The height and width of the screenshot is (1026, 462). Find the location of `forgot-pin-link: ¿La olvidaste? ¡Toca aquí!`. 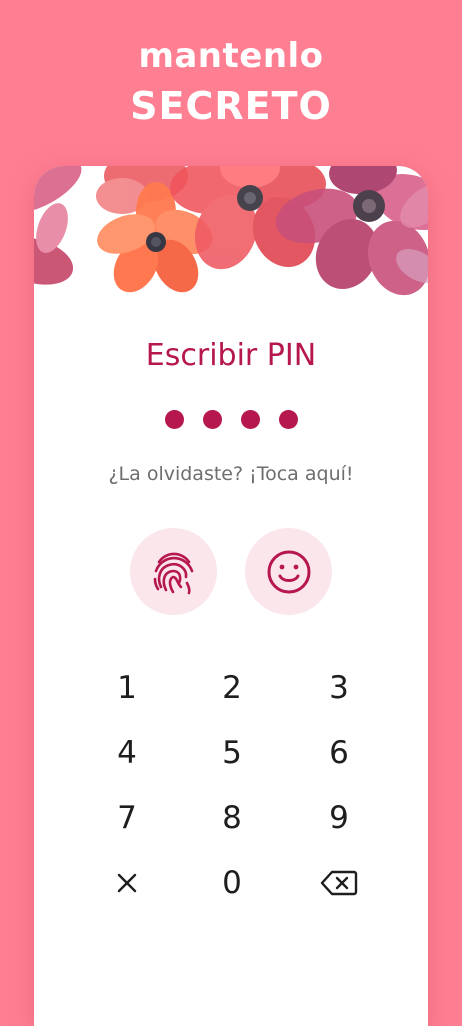

forgot-pin-link: ¿La olvidaste? ¡Toca aquí! is located at coordinates (231, 474).